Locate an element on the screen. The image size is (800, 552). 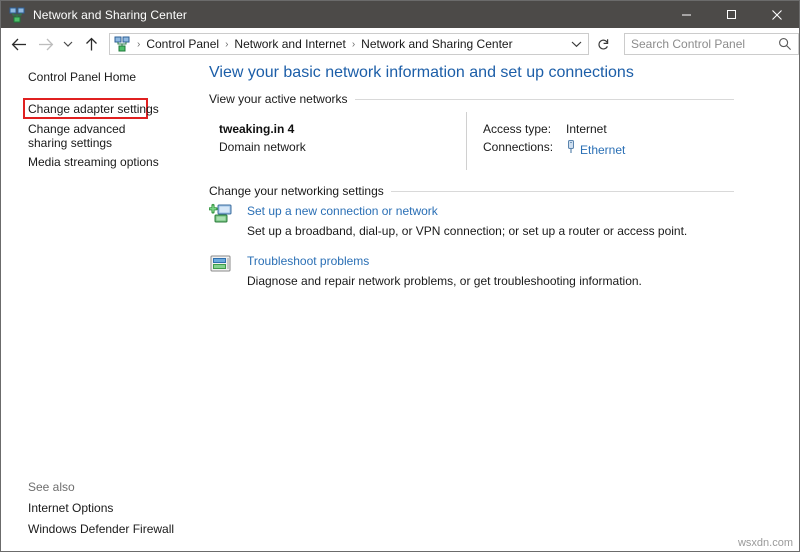
connections-label: Connections: is located at coordinates (518, 147).